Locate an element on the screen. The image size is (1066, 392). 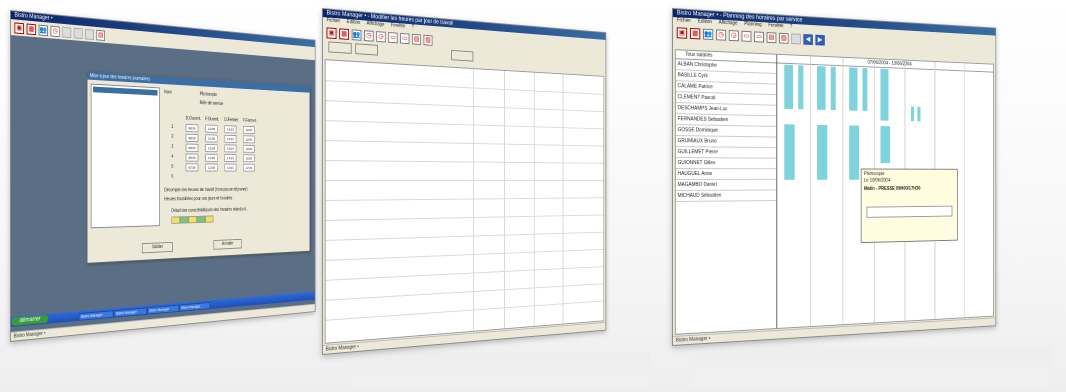
time-field: 07:00 is located at coordinates (192, 167).